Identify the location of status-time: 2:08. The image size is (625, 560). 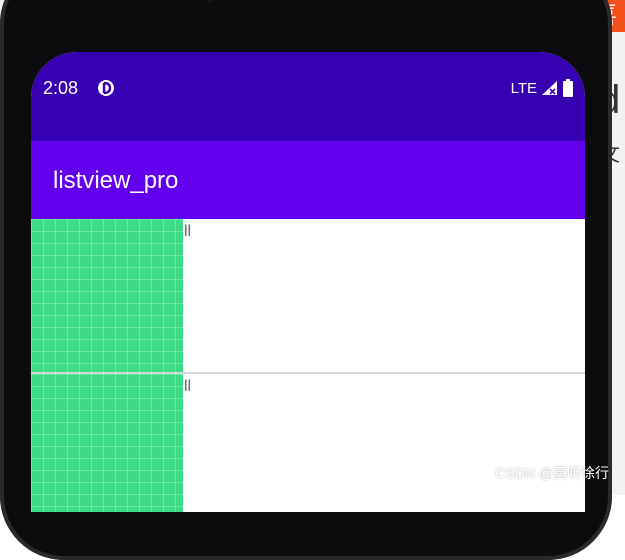
(61, 88).